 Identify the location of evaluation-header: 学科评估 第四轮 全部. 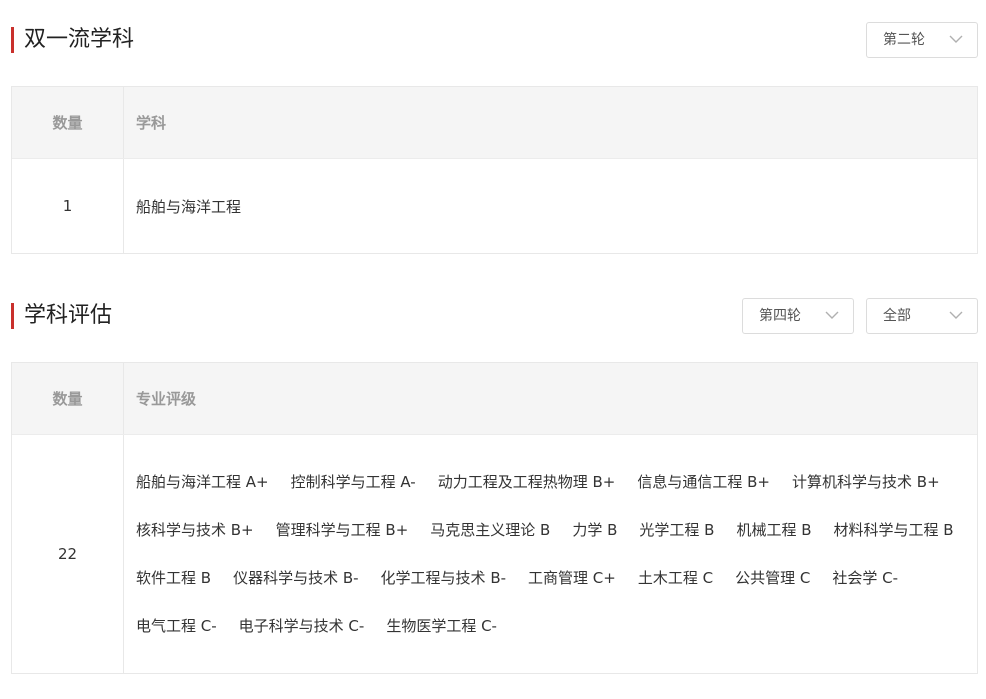
(494, 316).